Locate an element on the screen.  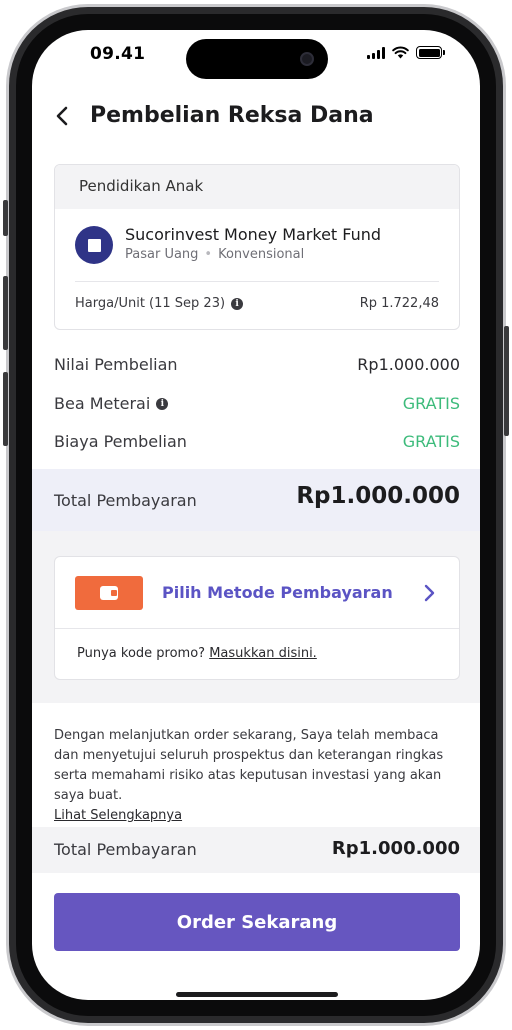
promo-row: Punya kode promo? Masukkan disini. is located at coordinates (197, 653).